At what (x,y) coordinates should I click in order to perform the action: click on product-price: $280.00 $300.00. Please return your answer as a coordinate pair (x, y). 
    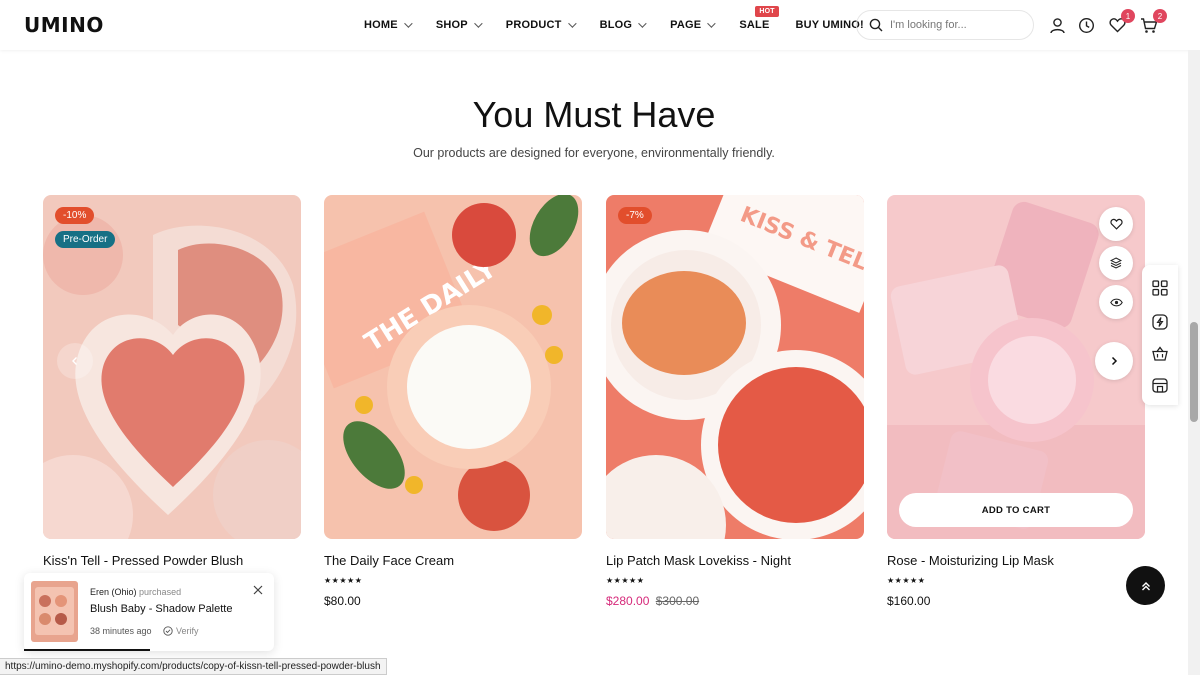
    Looking at the image, I should click on (735, 601).